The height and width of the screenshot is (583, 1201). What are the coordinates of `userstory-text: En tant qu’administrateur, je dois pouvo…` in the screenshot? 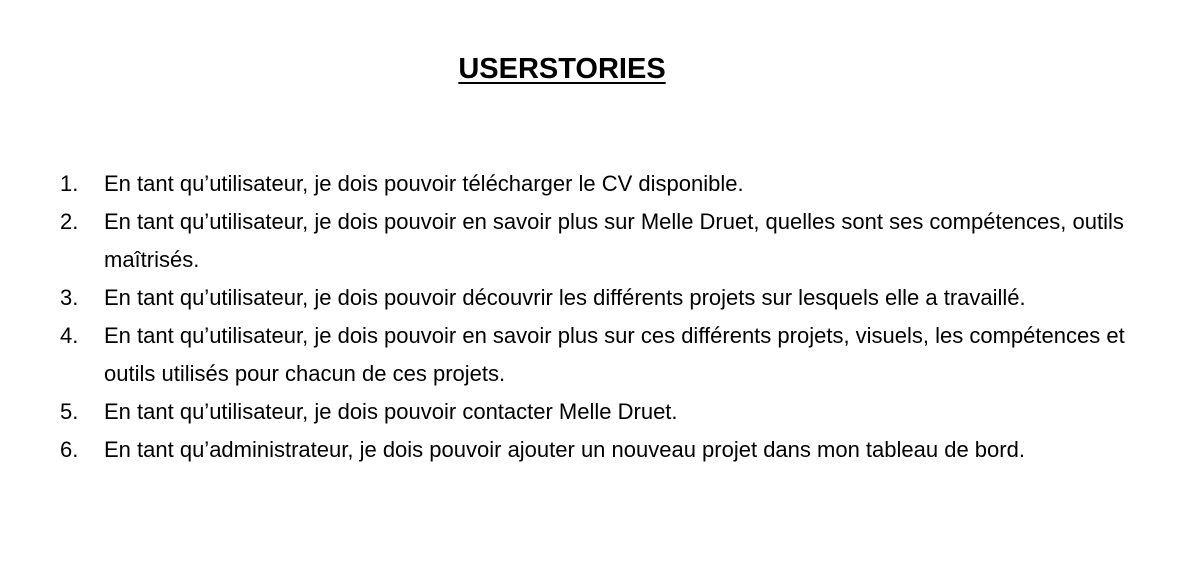 It's located at (564, 449).